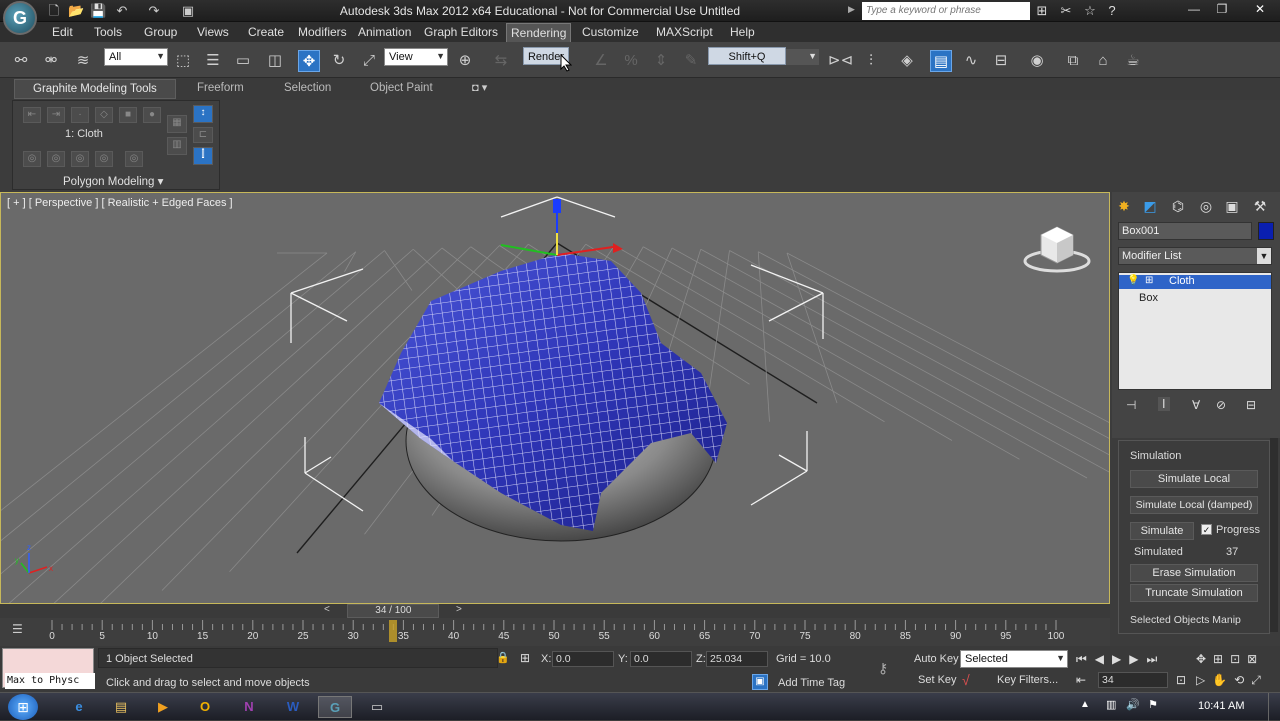 The height and width of the screenshot is (721, 1280). I want to click on word-icon: W, so click(293, 707).